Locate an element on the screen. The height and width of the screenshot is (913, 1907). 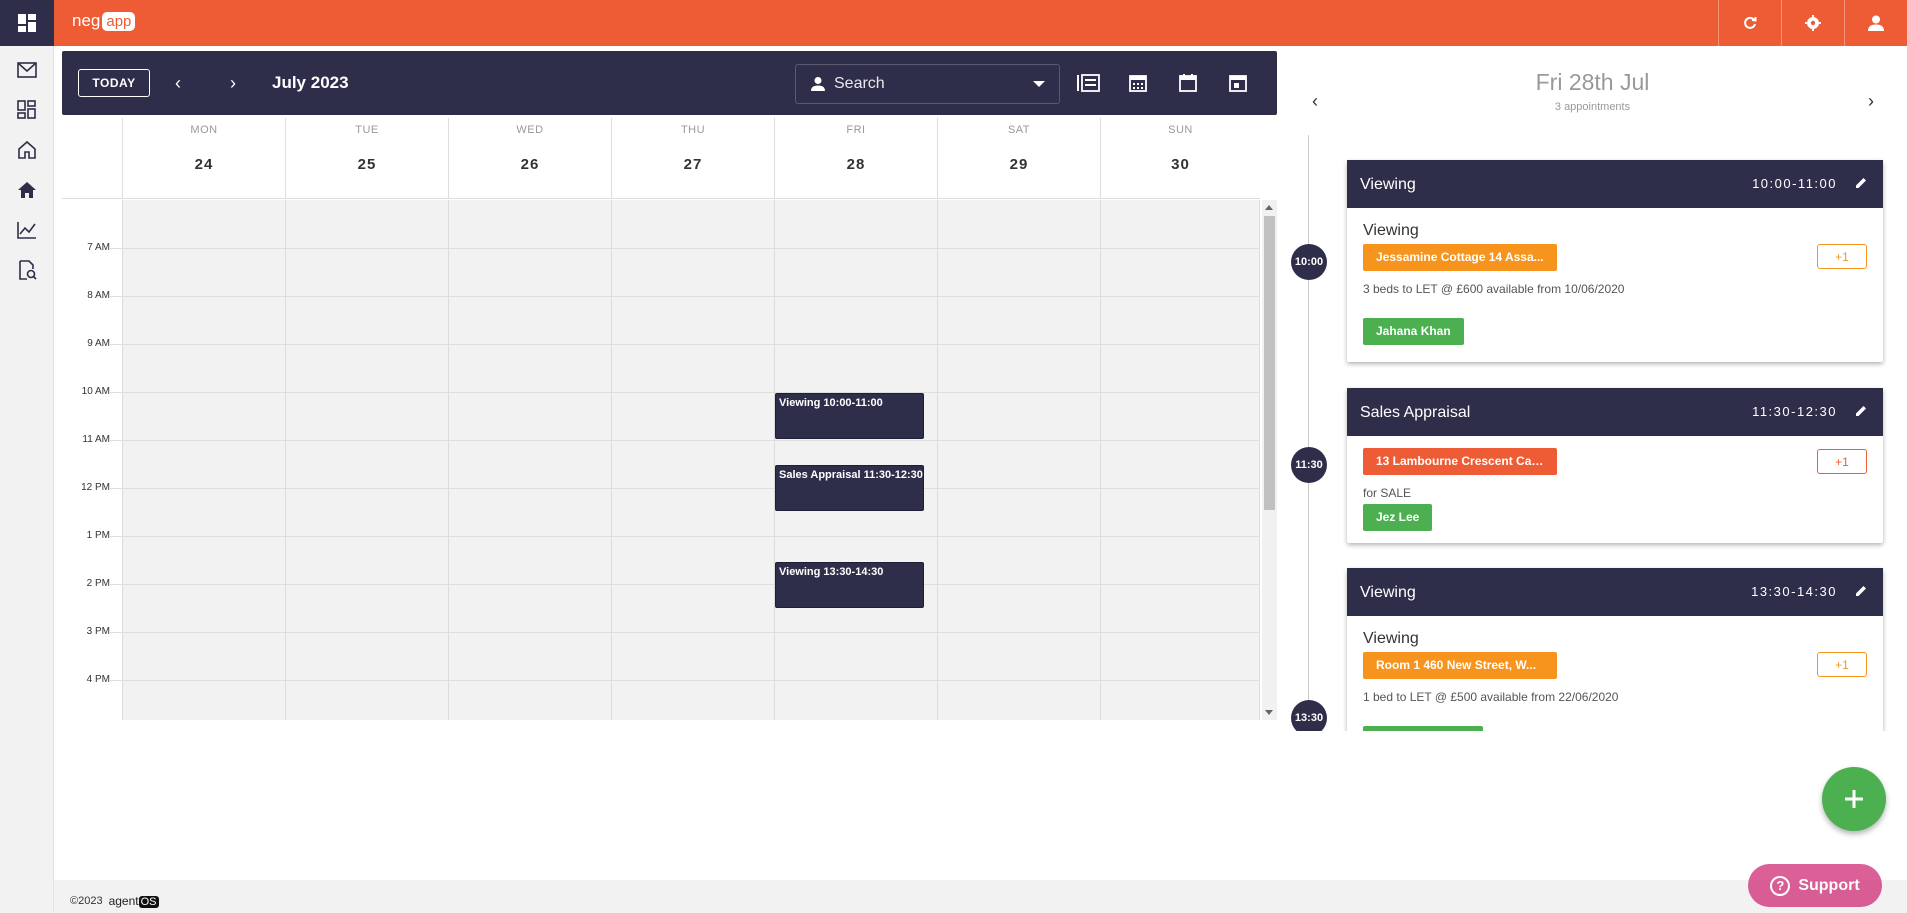
sidebar-item-search-documents is located at coordinates (27, 270).